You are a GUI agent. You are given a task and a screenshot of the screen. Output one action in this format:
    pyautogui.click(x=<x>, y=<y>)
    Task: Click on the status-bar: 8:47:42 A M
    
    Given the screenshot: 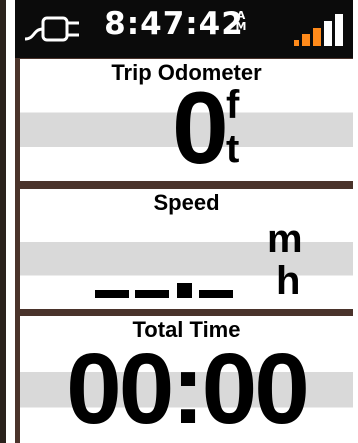 What is the action you would take?
    pyautogui.click(x=184, y=29)
    